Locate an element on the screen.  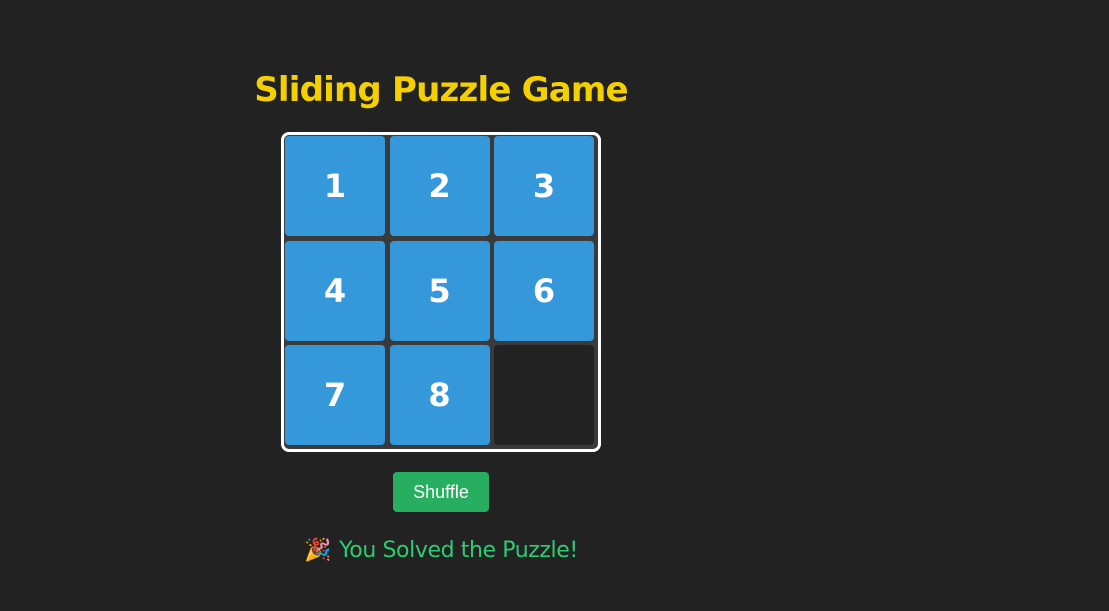
page-title: Sliding Puzzle Game is located at coordinates (441, 90).